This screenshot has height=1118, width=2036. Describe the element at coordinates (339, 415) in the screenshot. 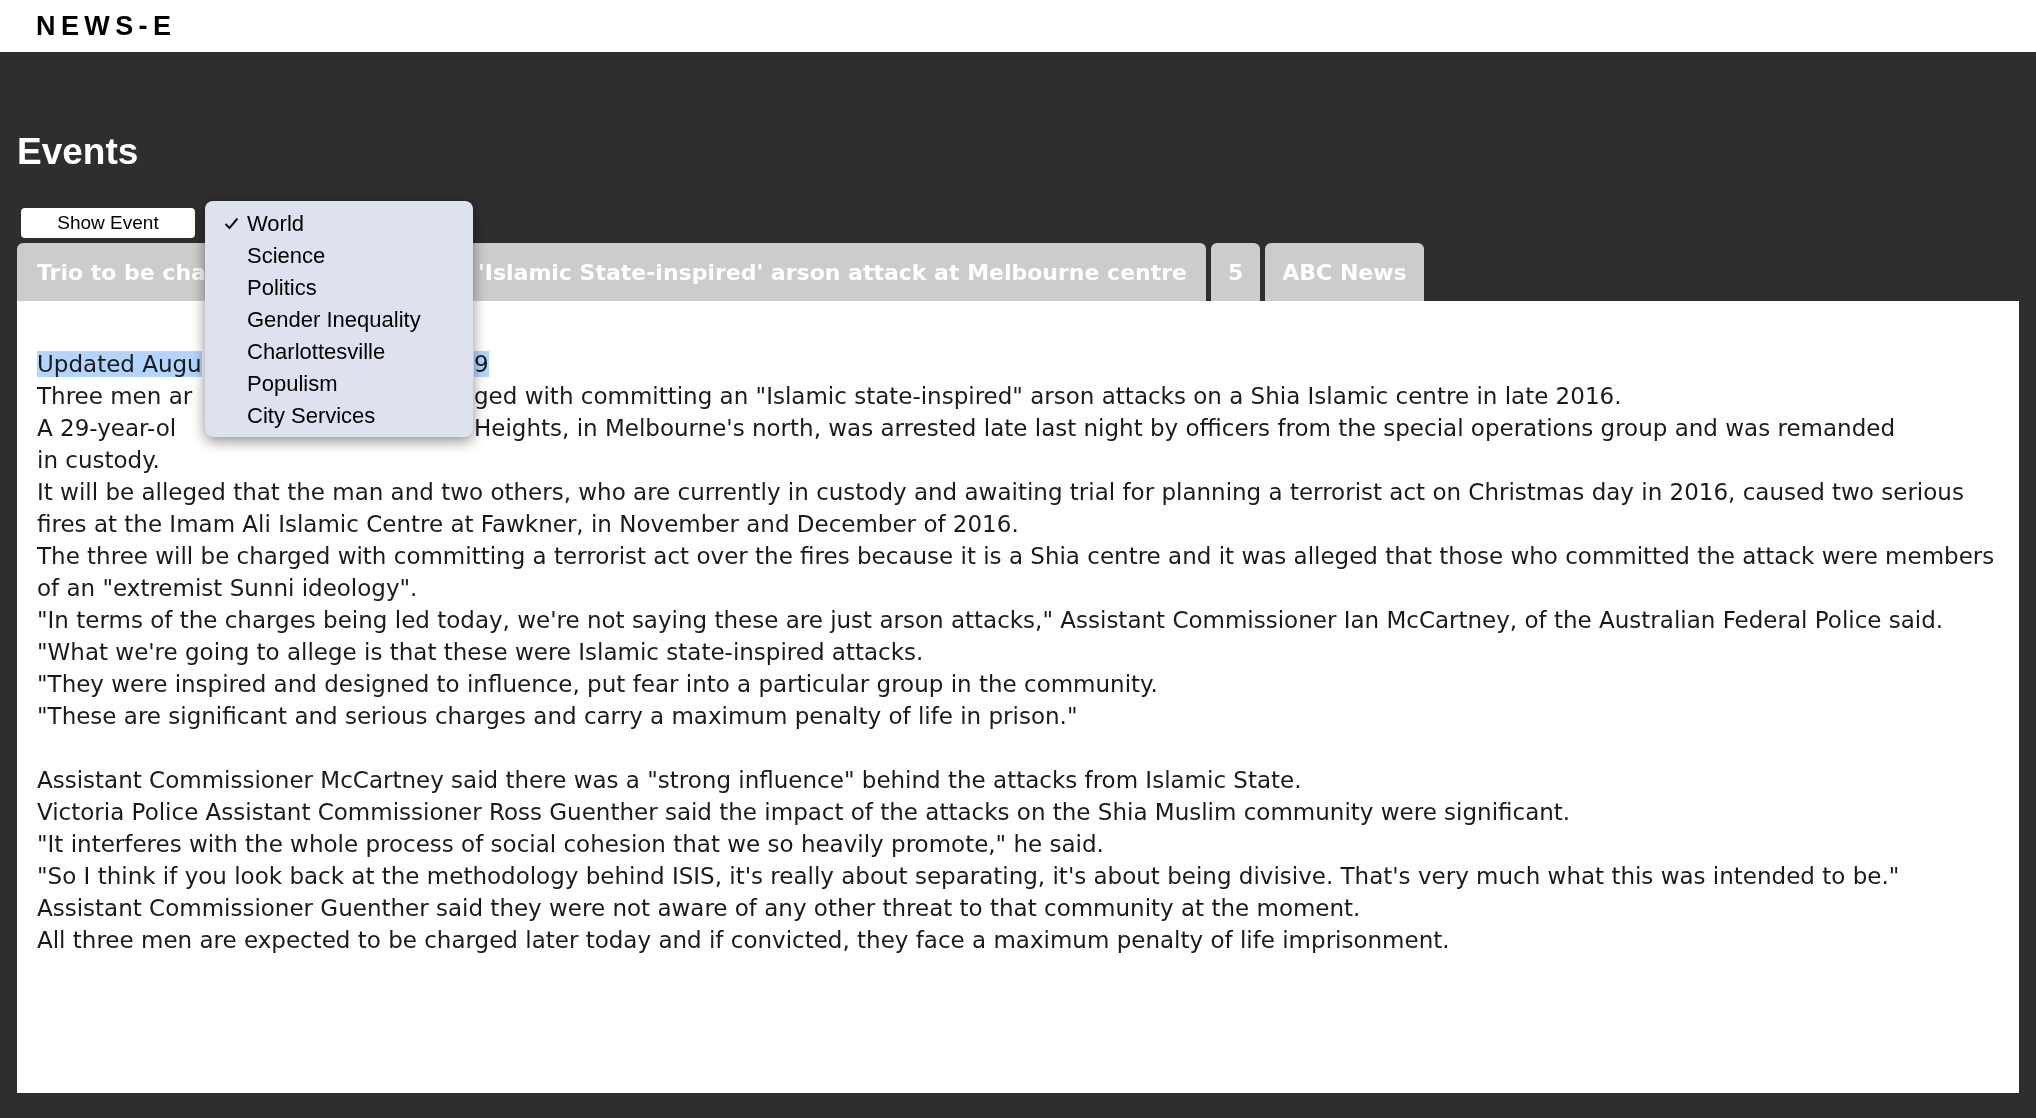

I see `menu-item: City Services` at that location.